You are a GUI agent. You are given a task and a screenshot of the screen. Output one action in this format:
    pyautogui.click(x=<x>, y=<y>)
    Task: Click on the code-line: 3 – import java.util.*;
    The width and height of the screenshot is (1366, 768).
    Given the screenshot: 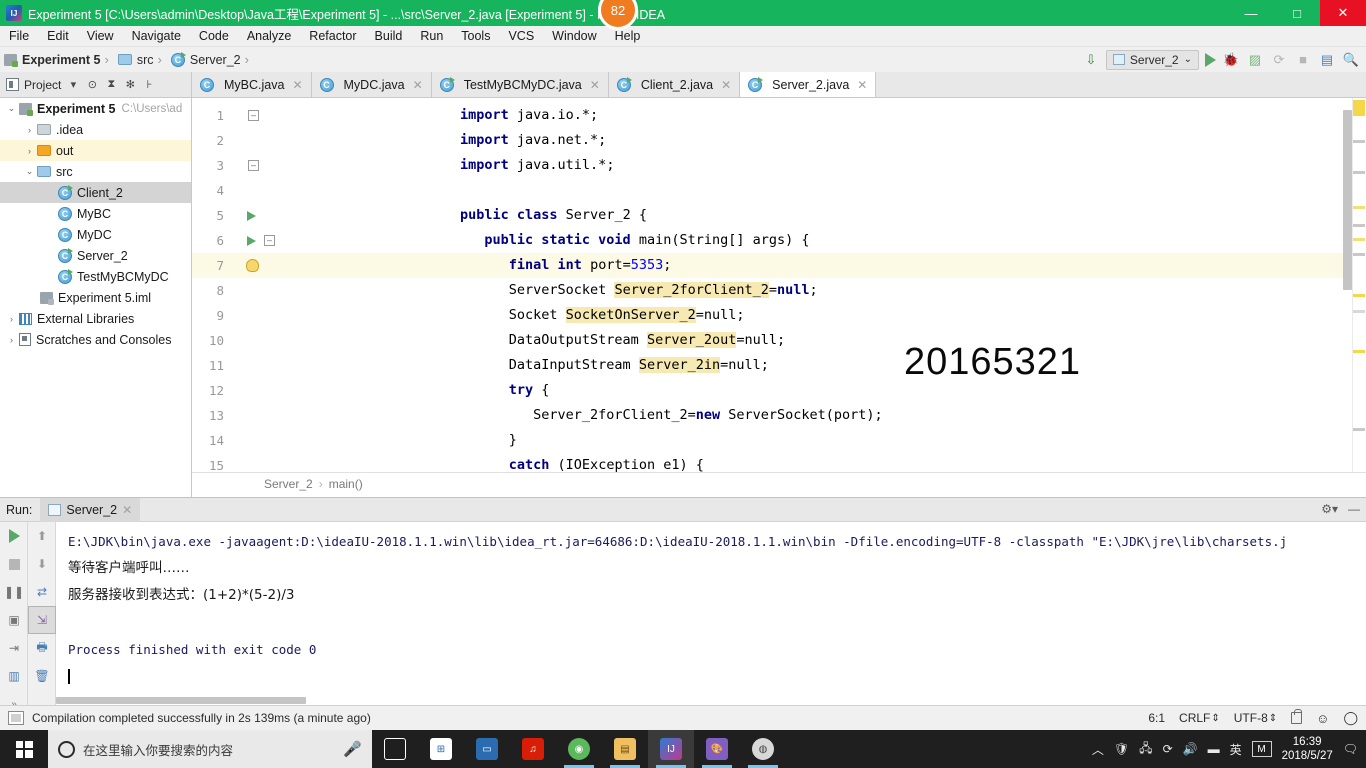 What is the action you would take?
    pyautogui.click(x=779, y=165)
    